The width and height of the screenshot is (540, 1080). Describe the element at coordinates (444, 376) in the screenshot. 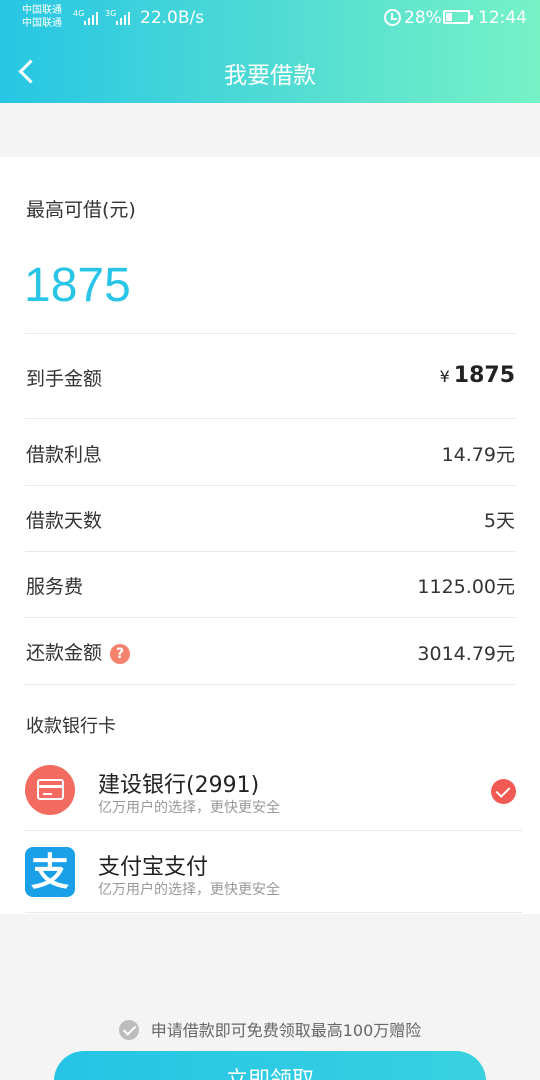

I see `currency-symbol: ¥` at that location.